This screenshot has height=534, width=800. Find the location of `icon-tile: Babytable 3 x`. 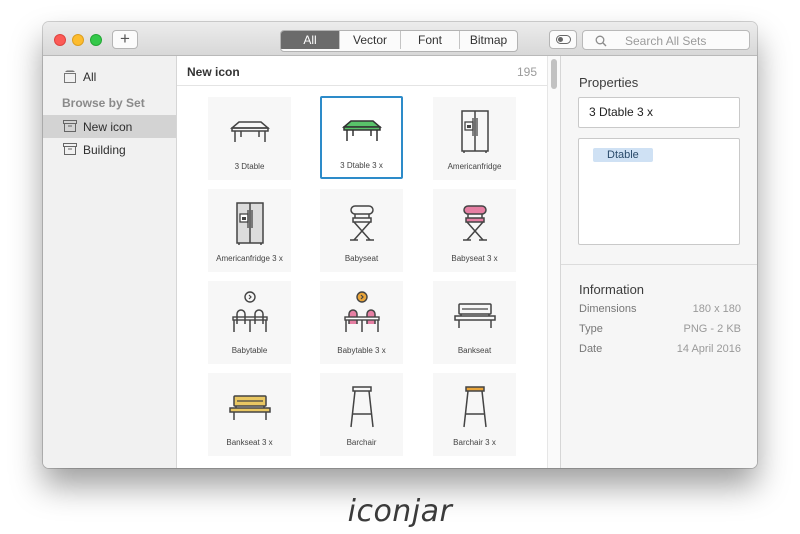

icon-tile: Babytable 3 x is located at coordinates (361, 322).